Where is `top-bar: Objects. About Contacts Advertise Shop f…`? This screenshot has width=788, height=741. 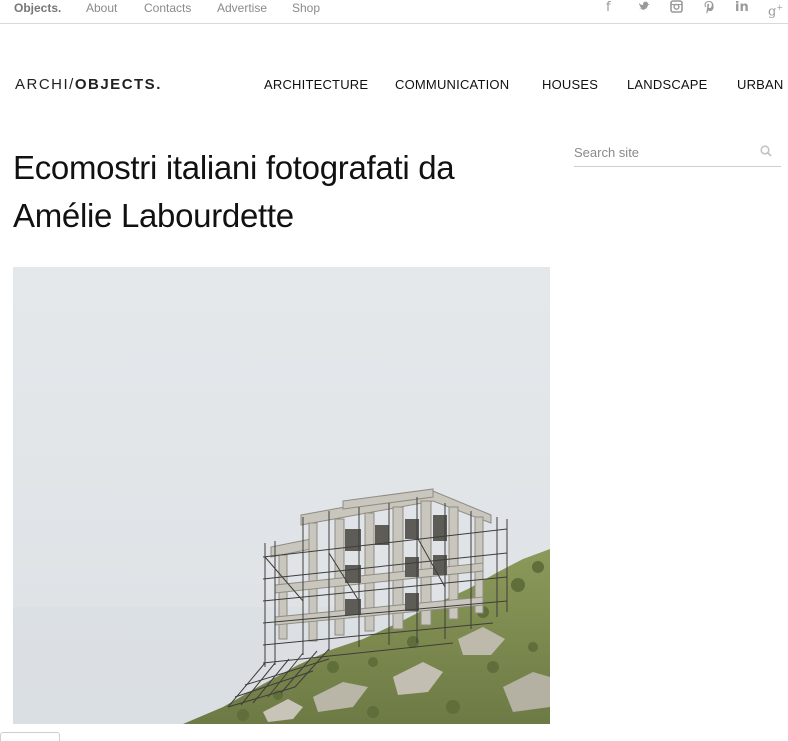
top-bar: Objects. About Contacts Advertise Shop f… is located at coordinates (394, 12).